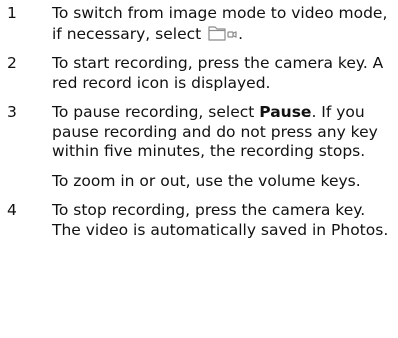 The width and height of the screenshot is (398, 338). Describe the element at coordinates (12, 210) in the screenshot. I see `step-number: 4` at that location.